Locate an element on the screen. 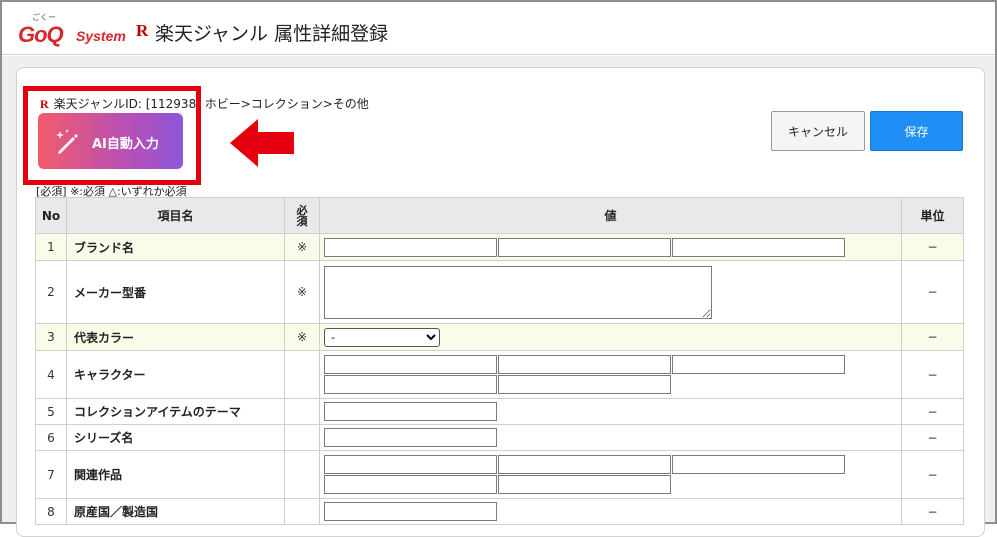 The height and width of the screenshot is (537, 997). table-row: 8 原産国／製造国 − is located at coordinates (499, 511).